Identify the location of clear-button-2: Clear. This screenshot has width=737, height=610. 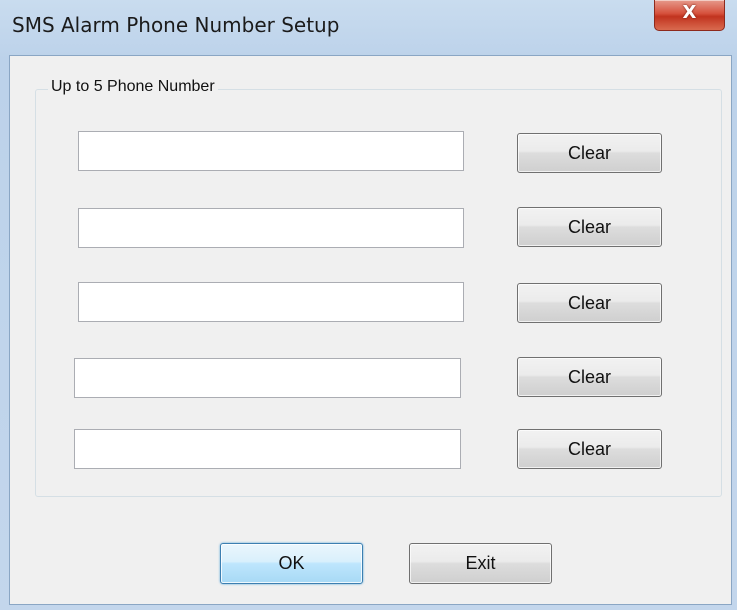
(589, 227).